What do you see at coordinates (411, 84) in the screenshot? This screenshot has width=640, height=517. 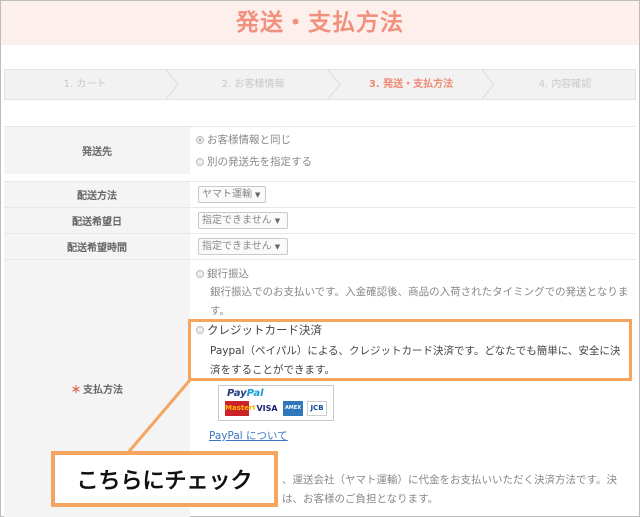 I see `step-shipping-payment: 3. 発送・支払方法` at bounding box center [411, 84].